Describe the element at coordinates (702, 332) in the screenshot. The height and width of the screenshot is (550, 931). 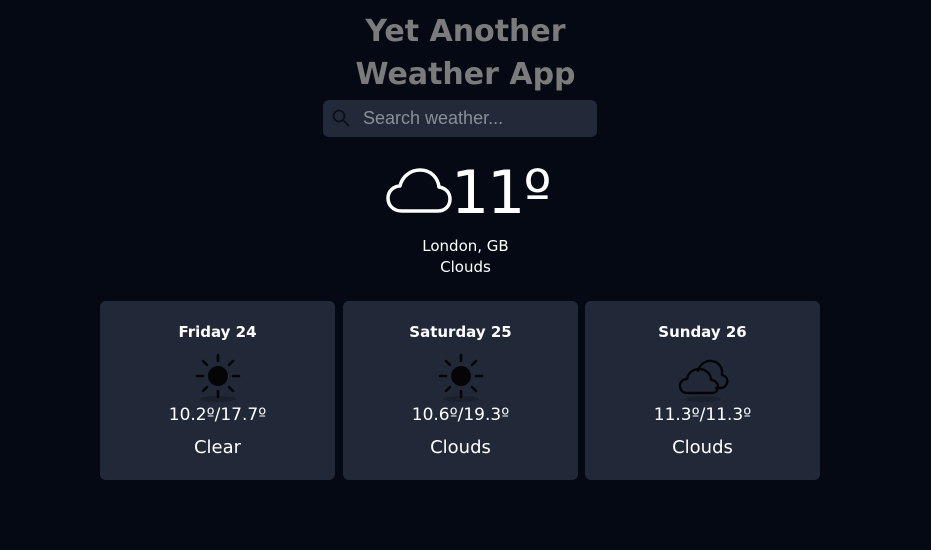
I see `forecast-day: Sunday 26` at that location.